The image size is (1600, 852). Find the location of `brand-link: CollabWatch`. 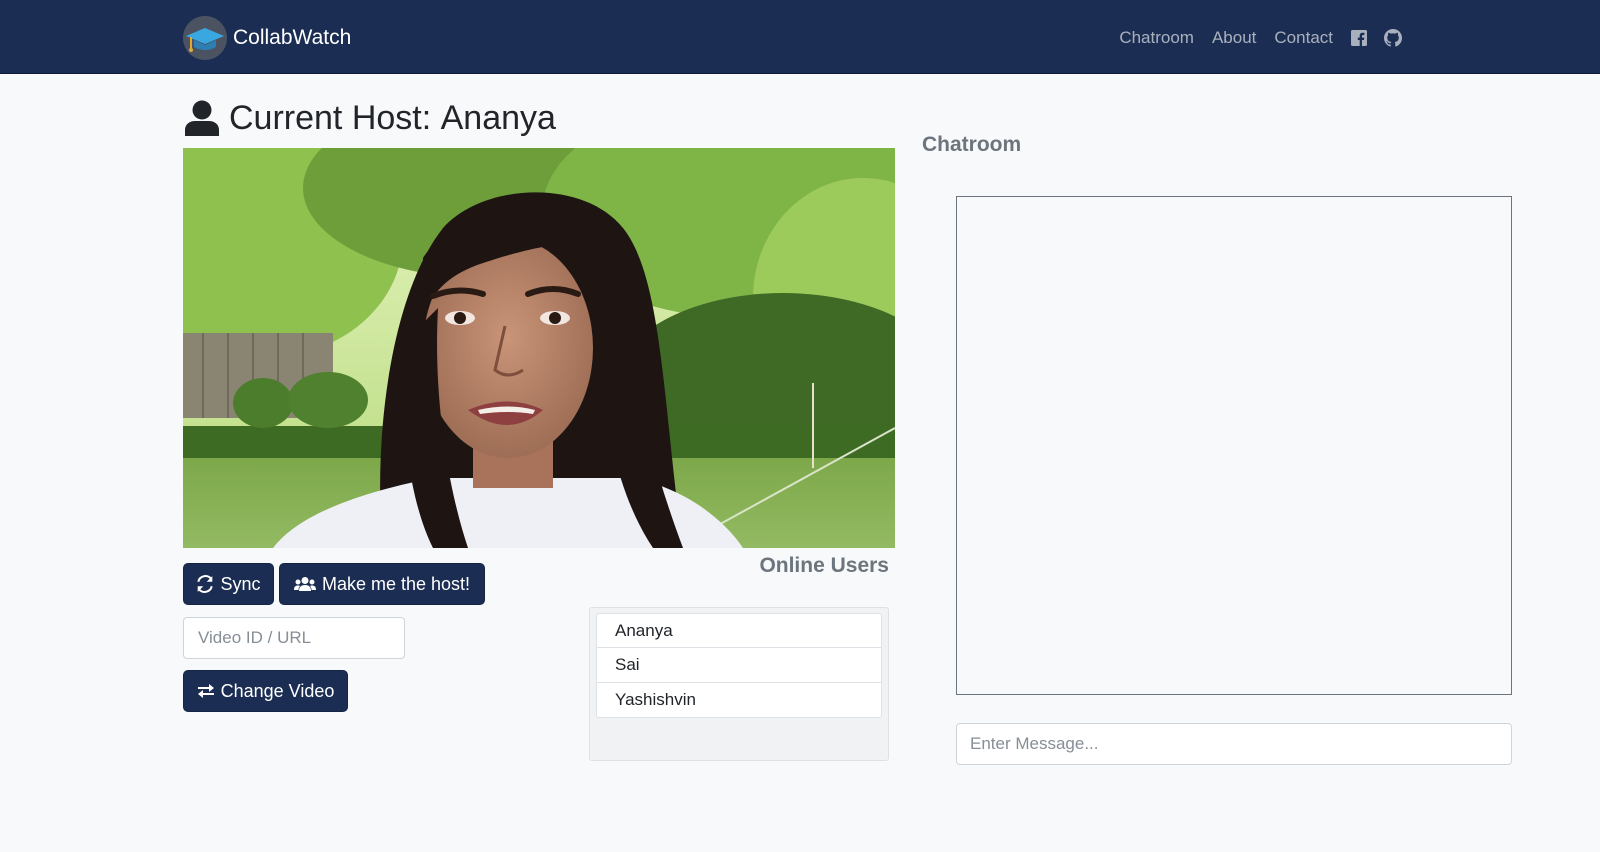

brand-link: CollabWatch is located at coordinates (267, 38).